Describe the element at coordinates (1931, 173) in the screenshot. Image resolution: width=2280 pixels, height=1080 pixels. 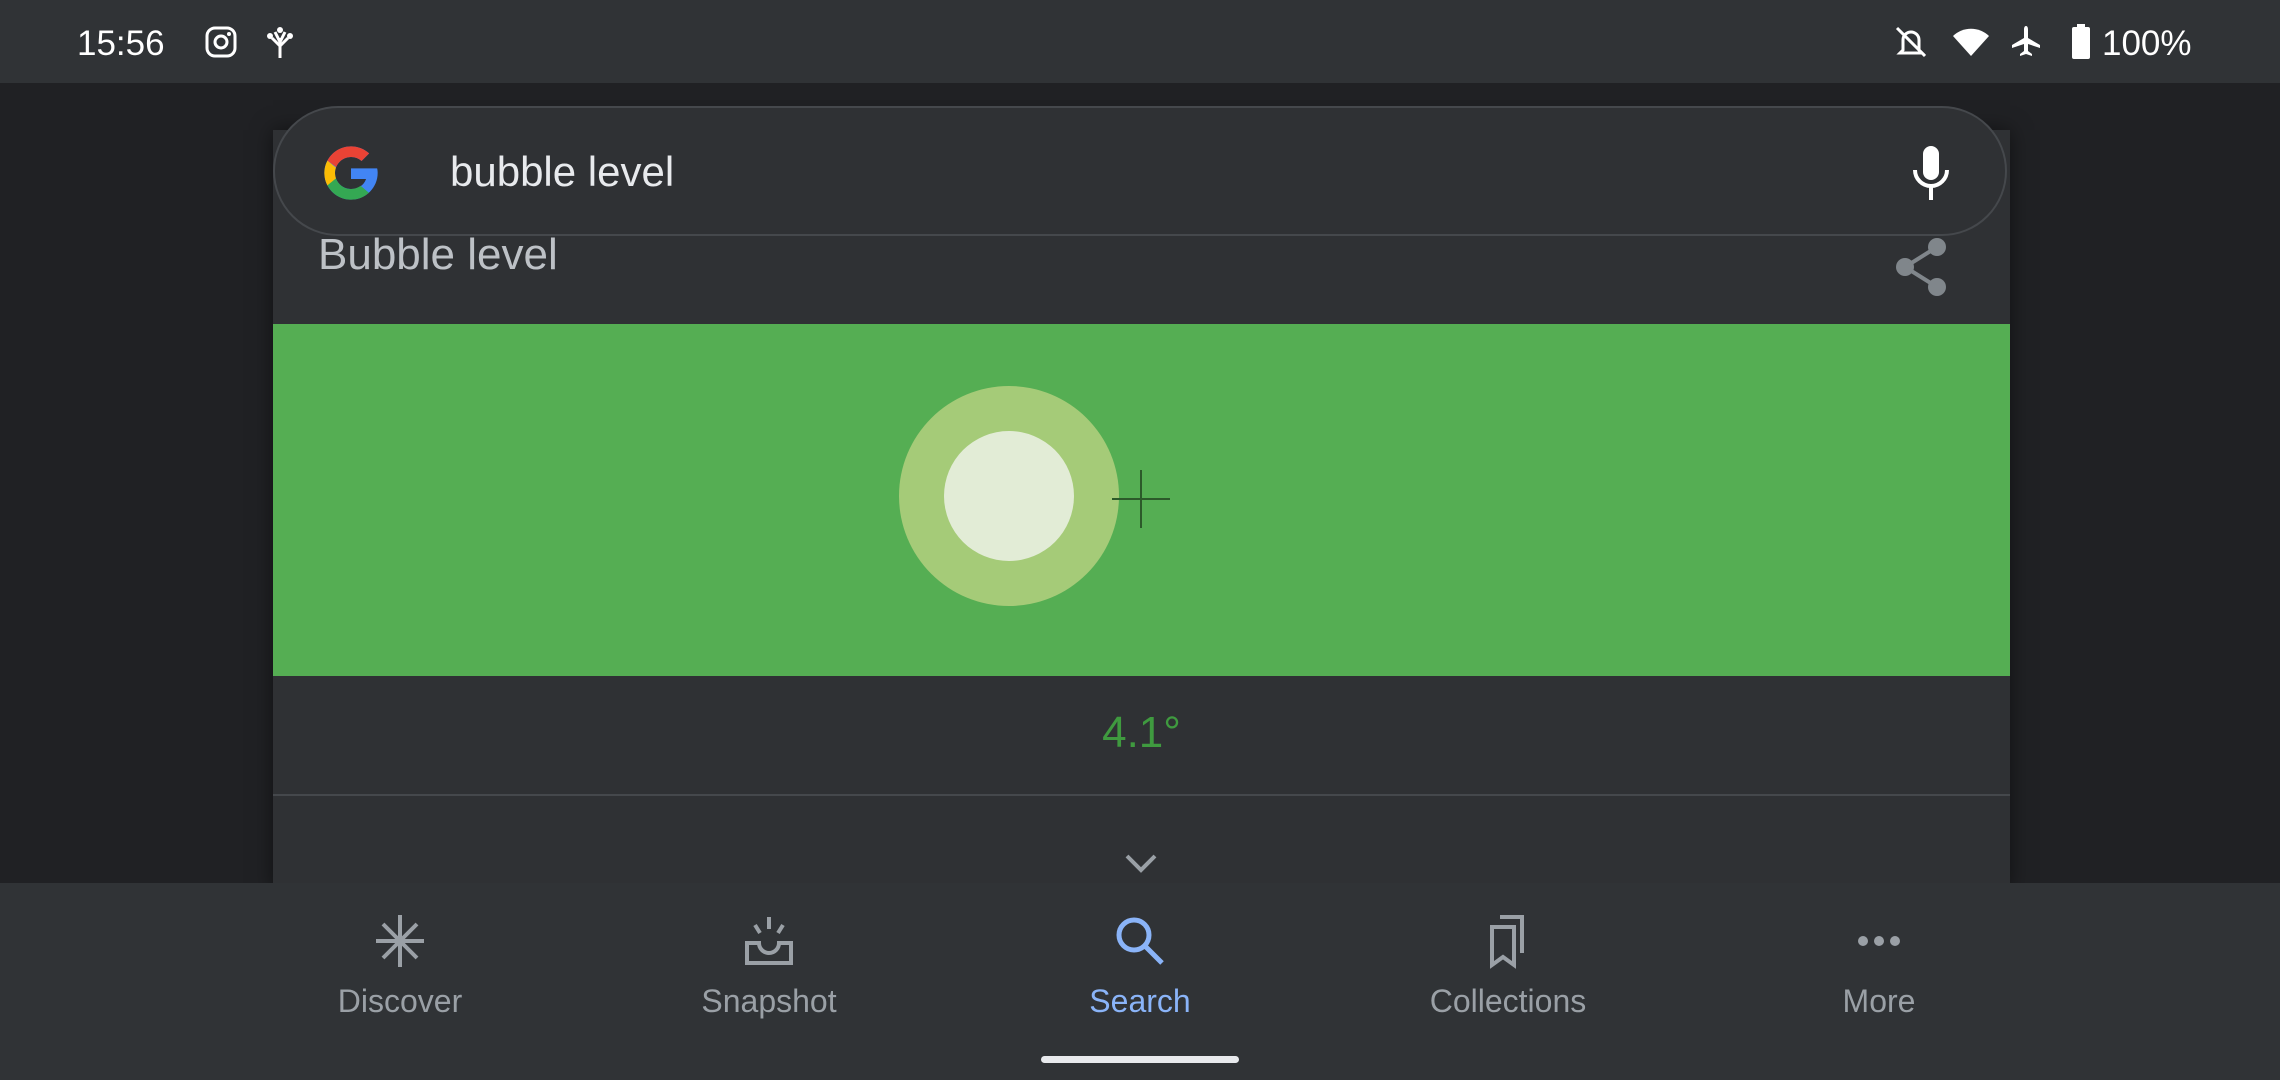
I see `mic-icon` at that location.